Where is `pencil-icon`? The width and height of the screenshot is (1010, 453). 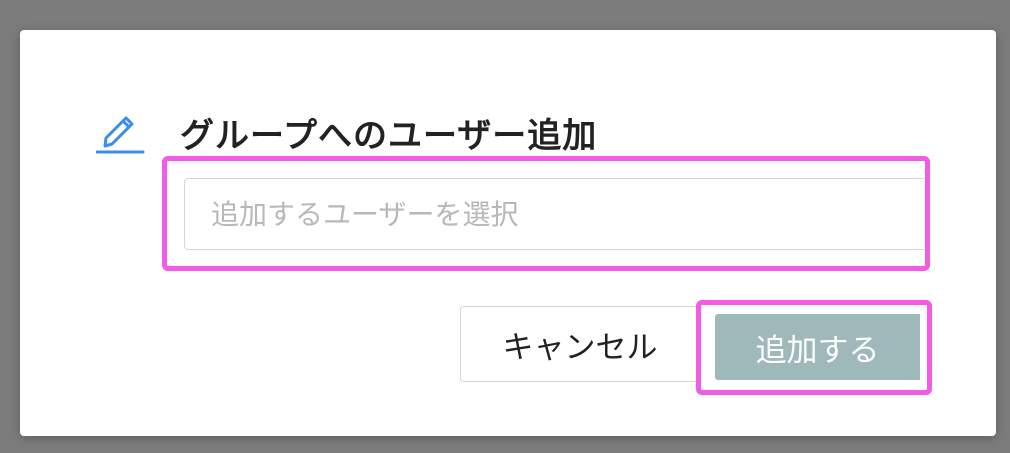 pencil-icon is located at coordinates (122, 132).